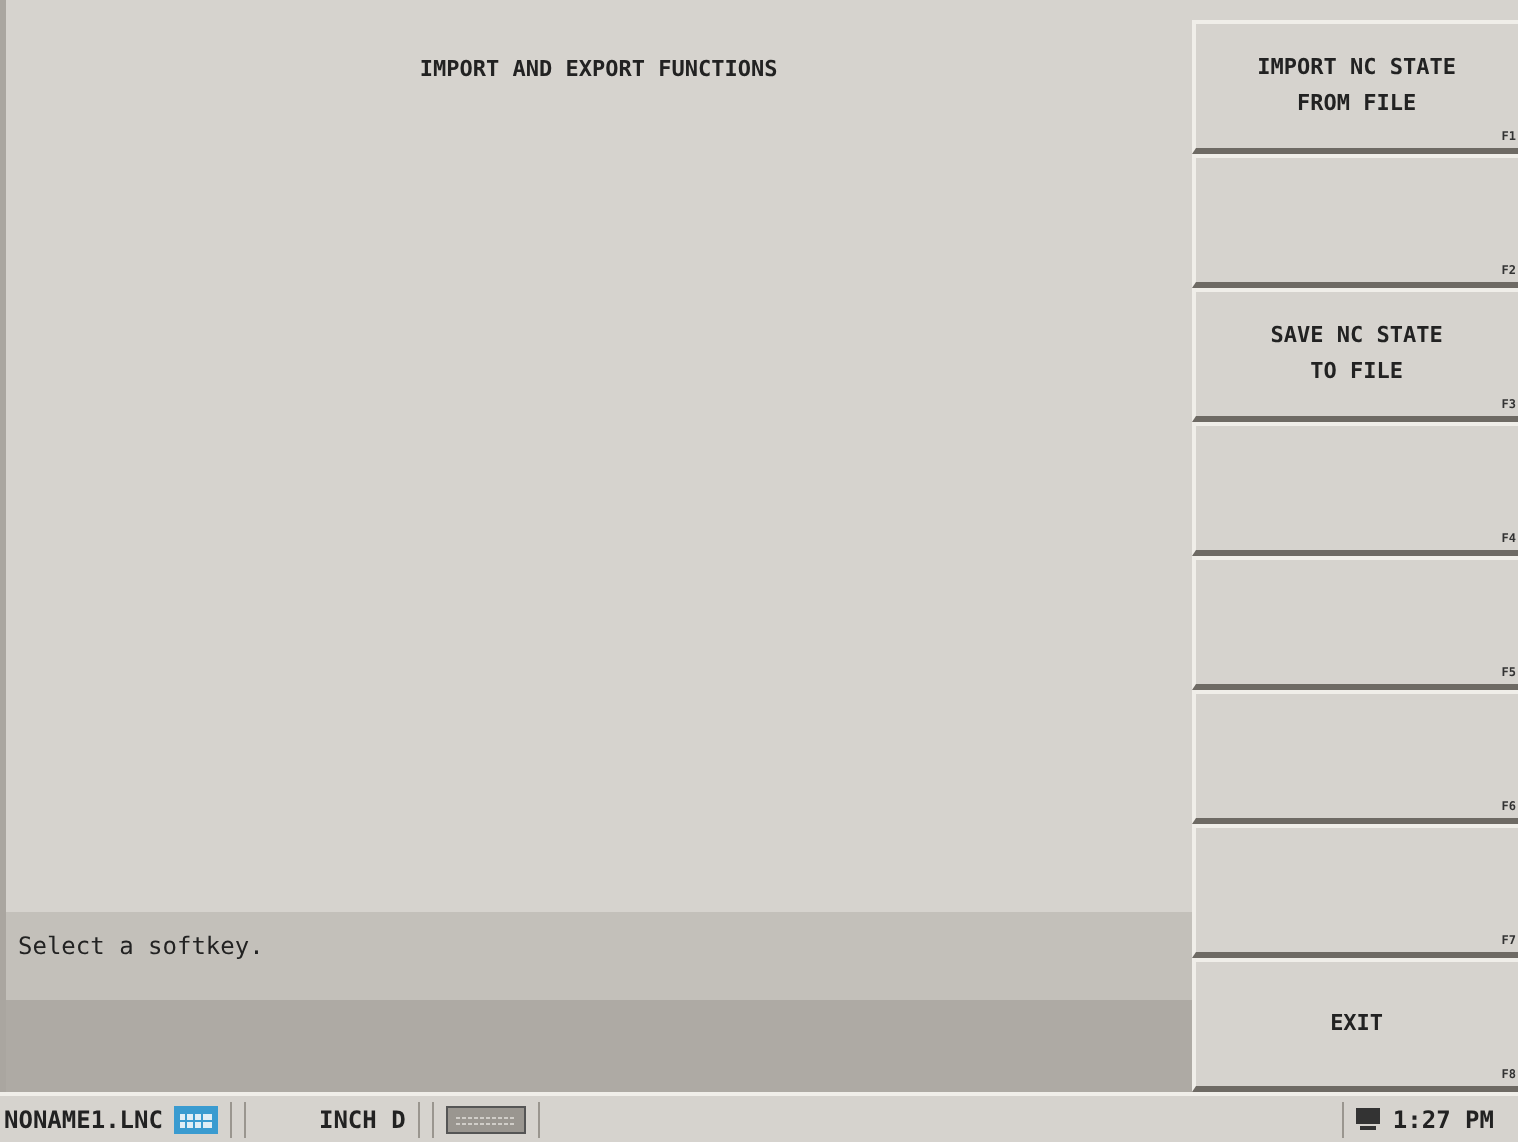 Image resolution: width=1518 pixels, height=1142 pixels. Describe the element at coordinates (362, 1119) in the screenshot. I see `units-indicator: INCH D` at that location.